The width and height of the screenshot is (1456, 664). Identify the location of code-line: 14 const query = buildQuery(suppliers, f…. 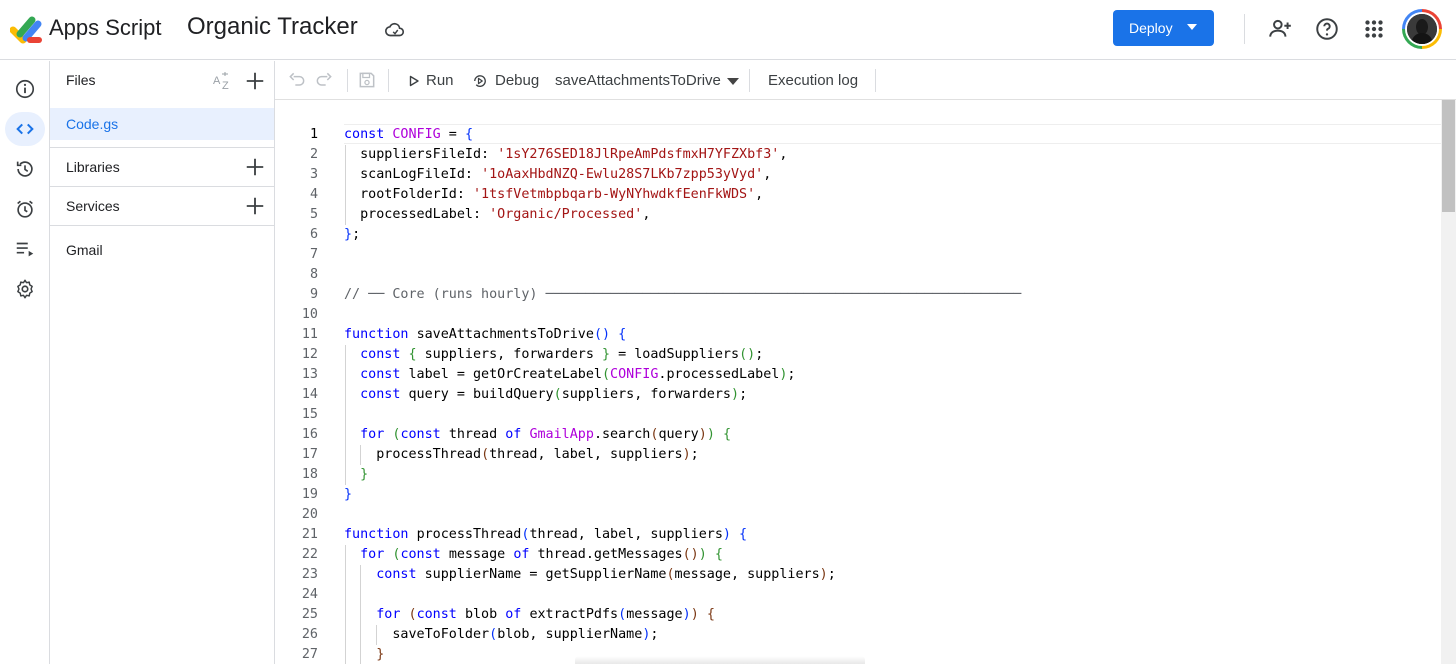
(858, 395).